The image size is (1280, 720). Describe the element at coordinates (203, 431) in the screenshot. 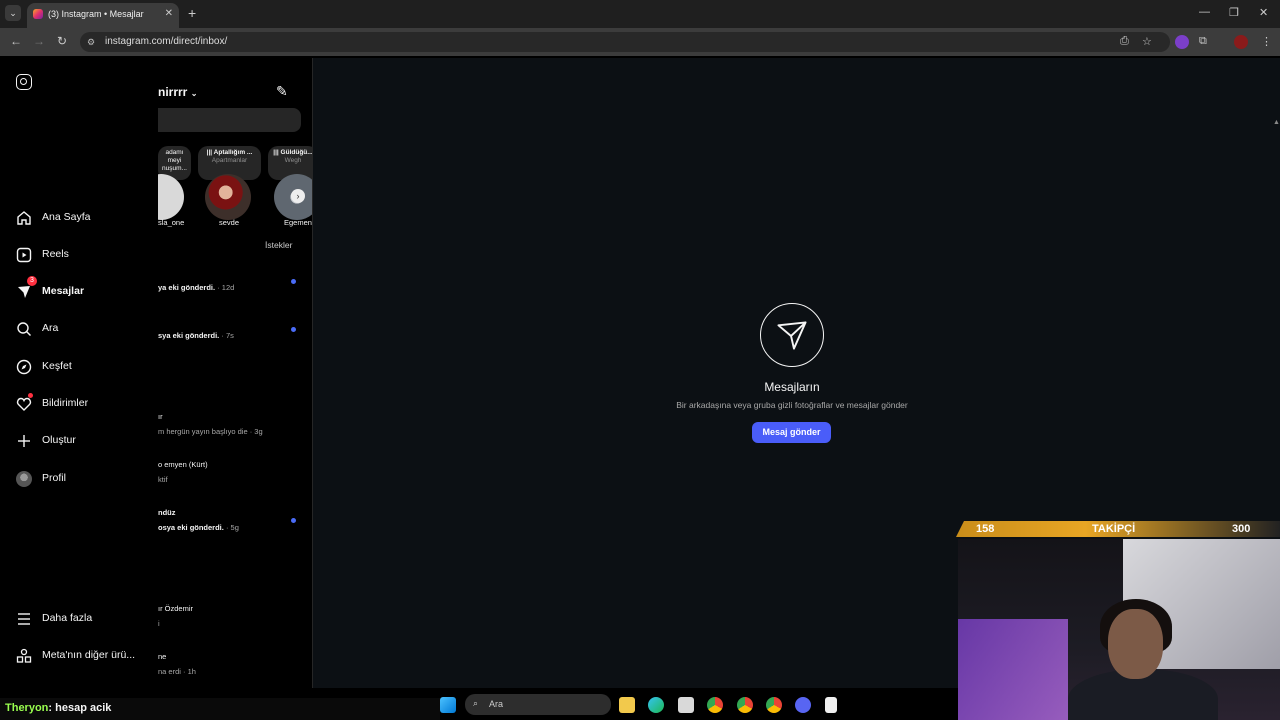

I see `thread-preview-text: m hergün yayın başlıyo die` at that location.